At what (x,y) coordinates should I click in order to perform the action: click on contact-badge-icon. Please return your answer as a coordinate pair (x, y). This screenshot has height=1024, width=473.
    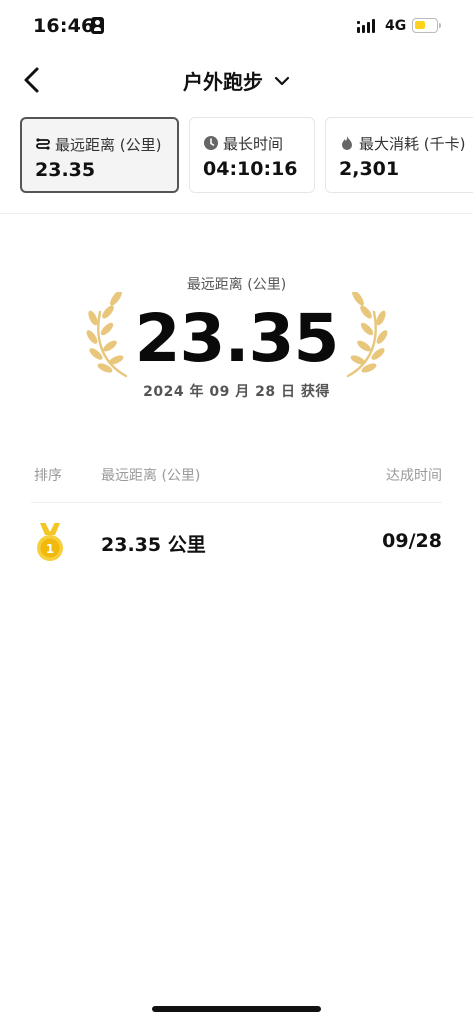
    Looking at the image, I should click on (97, 25).